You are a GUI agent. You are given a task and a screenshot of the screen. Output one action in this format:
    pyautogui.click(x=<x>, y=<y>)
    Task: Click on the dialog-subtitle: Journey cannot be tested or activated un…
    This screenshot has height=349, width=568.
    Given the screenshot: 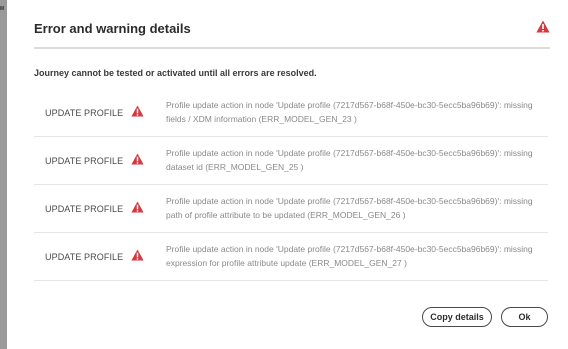 What is the action you would take?
    pyautogui.click(x=175, y=73)
    